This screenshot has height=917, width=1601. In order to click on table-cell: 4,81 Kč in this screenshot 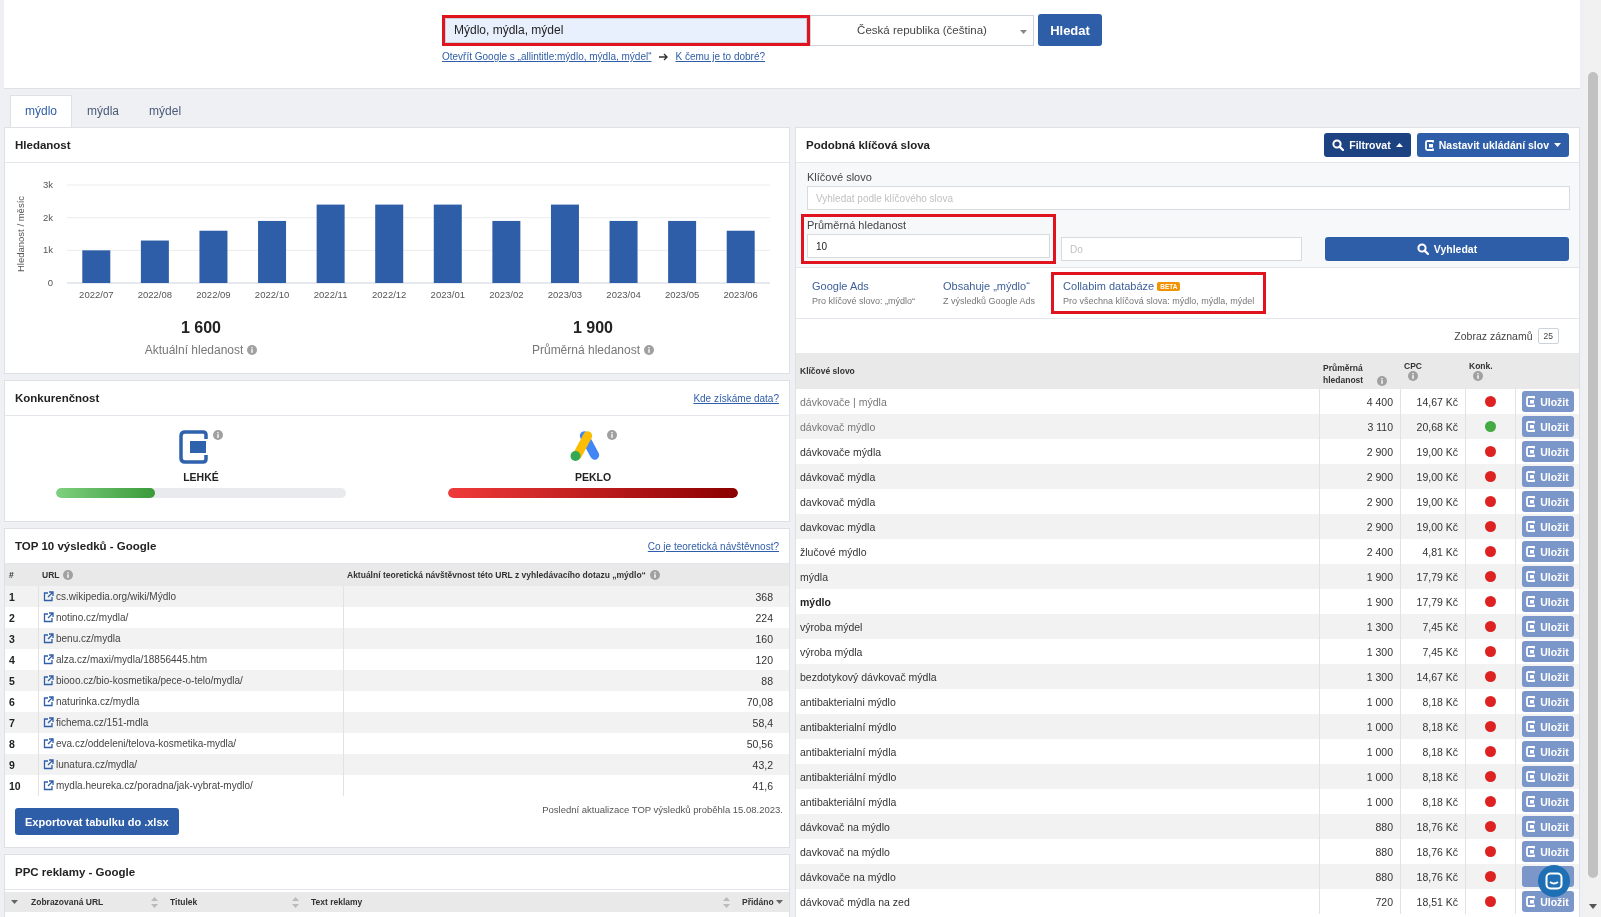, I will do `click(1440, 551)`.